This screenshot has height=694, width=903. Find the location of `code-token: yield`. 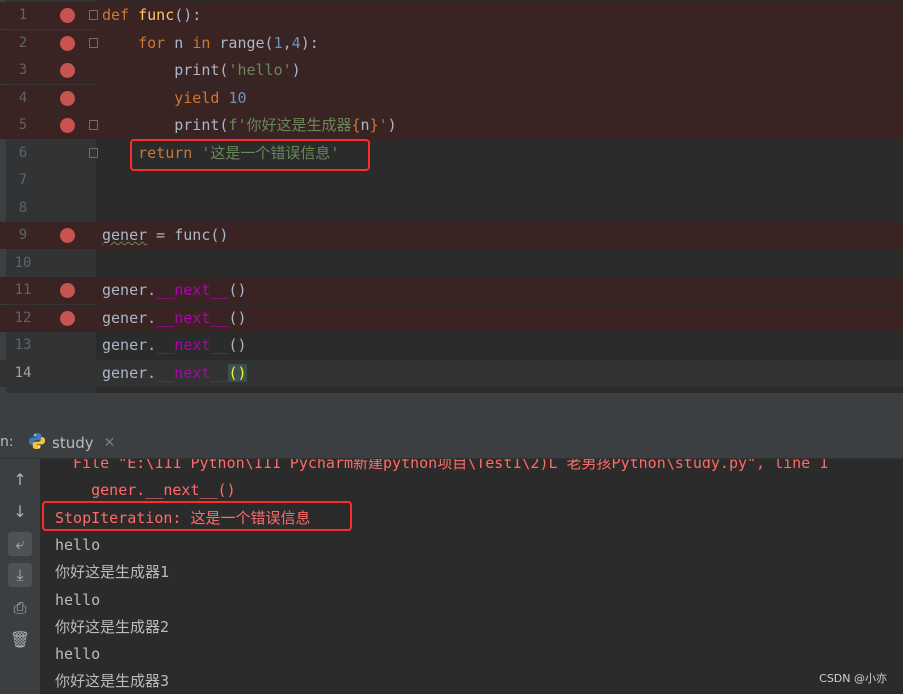

code-token: yield is located at coordinates (201, 97).